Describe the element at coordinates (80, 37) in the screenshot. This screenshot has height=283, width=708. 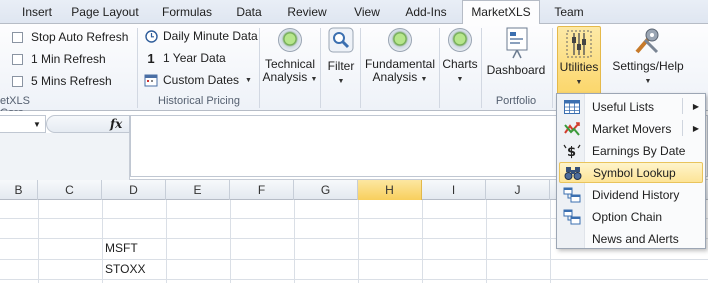
I see `checkbox-label: Stop Auto Refresh` at that location.